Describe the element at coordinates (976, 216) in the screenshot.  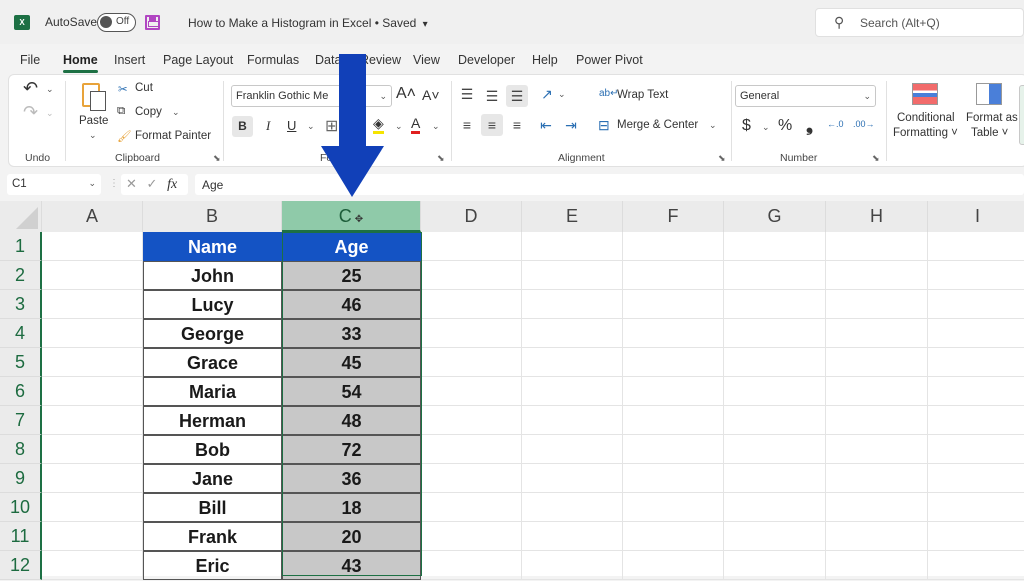
I see `column-header-i: I` at that location.